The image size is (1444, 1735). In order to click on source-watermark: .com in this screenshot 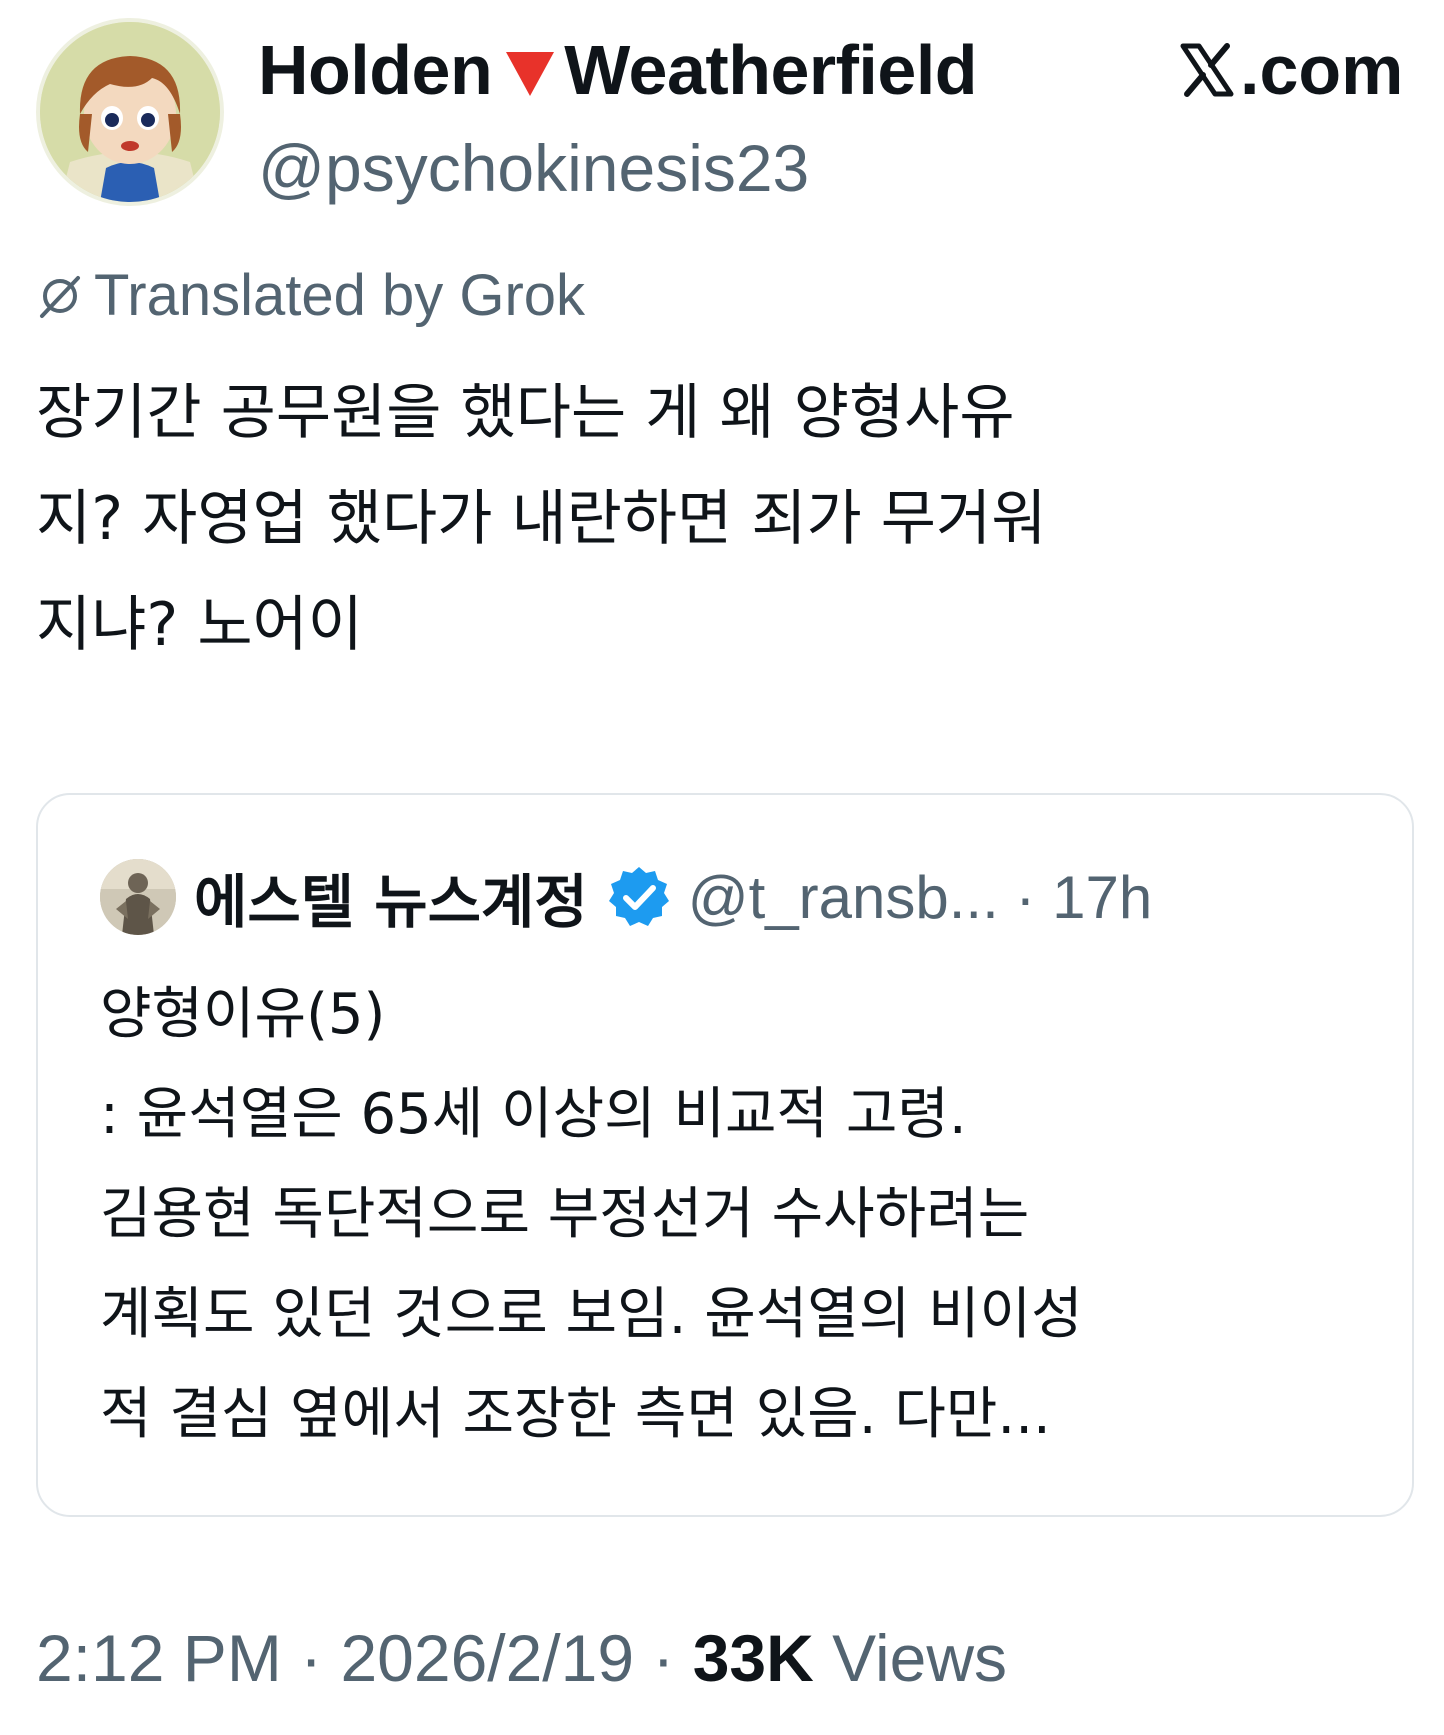, I will do `click(1289, 70)`.